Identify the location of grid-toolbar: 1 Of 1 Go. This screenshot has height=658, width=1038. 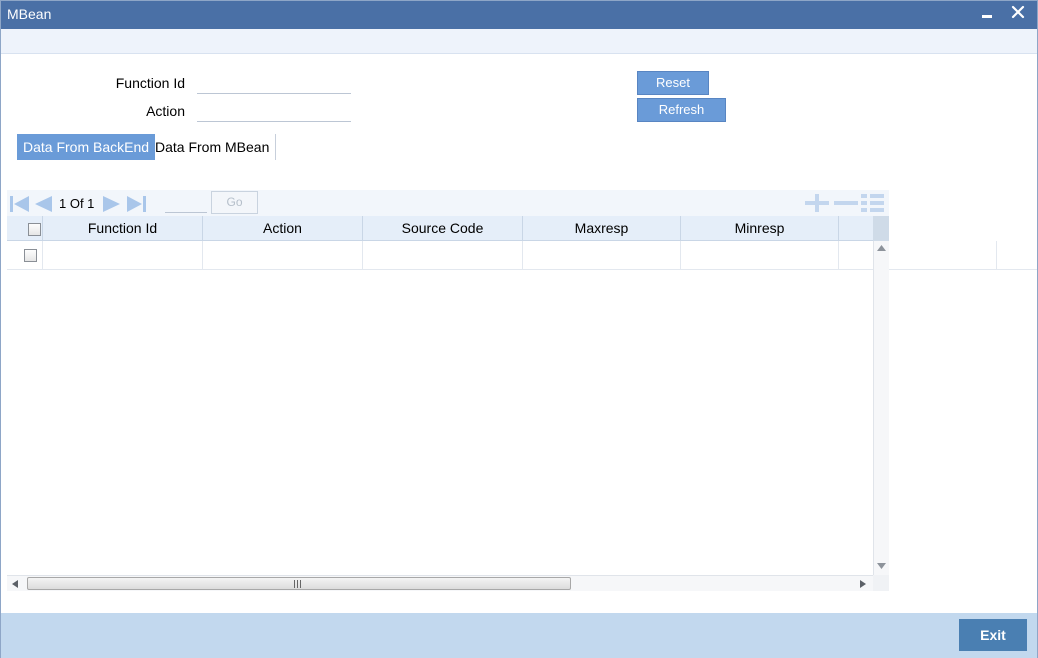
(448, 203).